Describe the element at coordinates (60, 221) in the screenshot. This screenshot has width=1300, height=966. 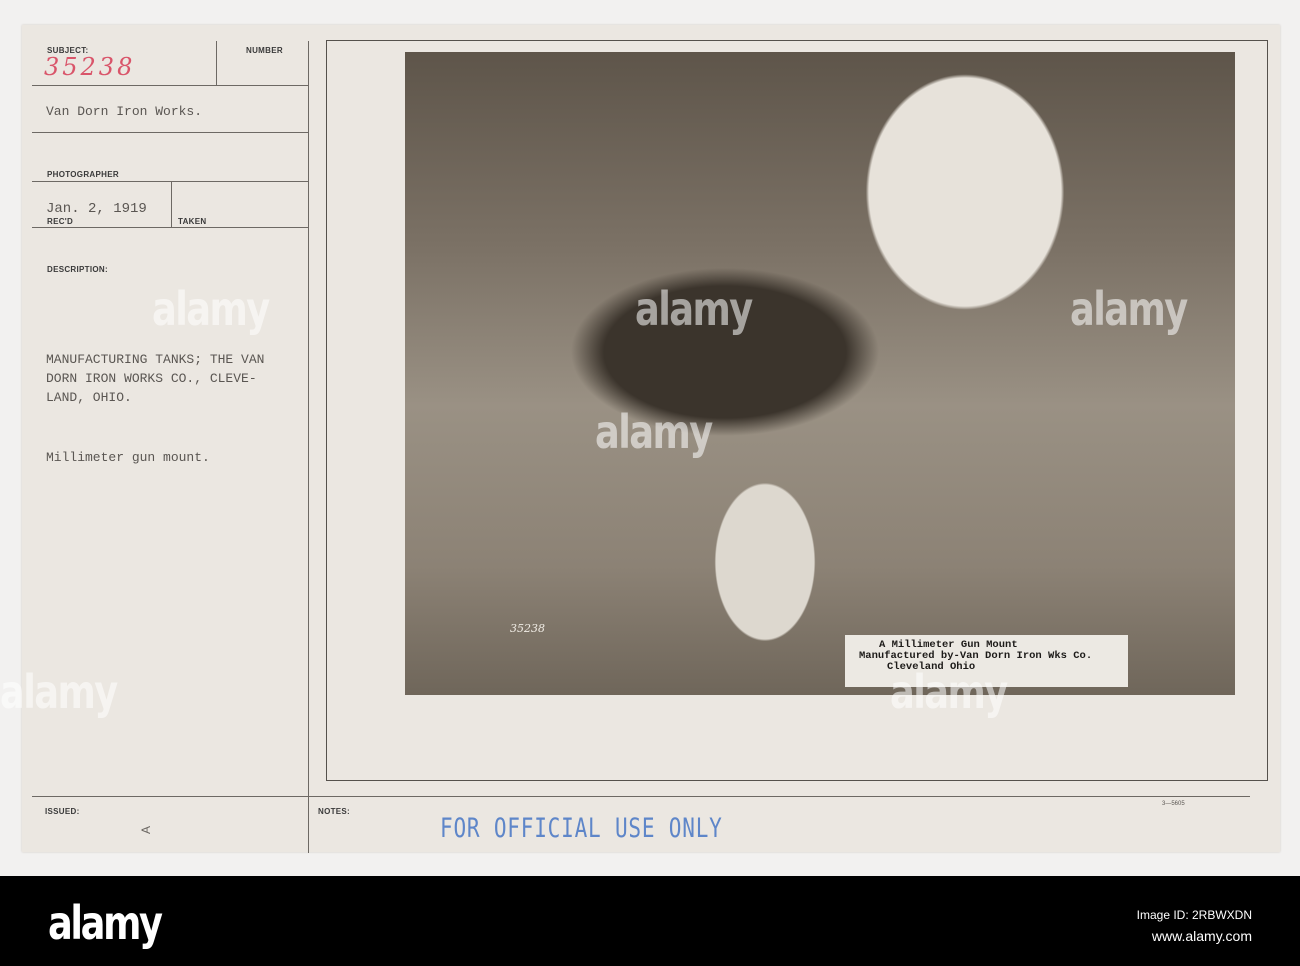
I see `recd-label: REC'D` at that location.